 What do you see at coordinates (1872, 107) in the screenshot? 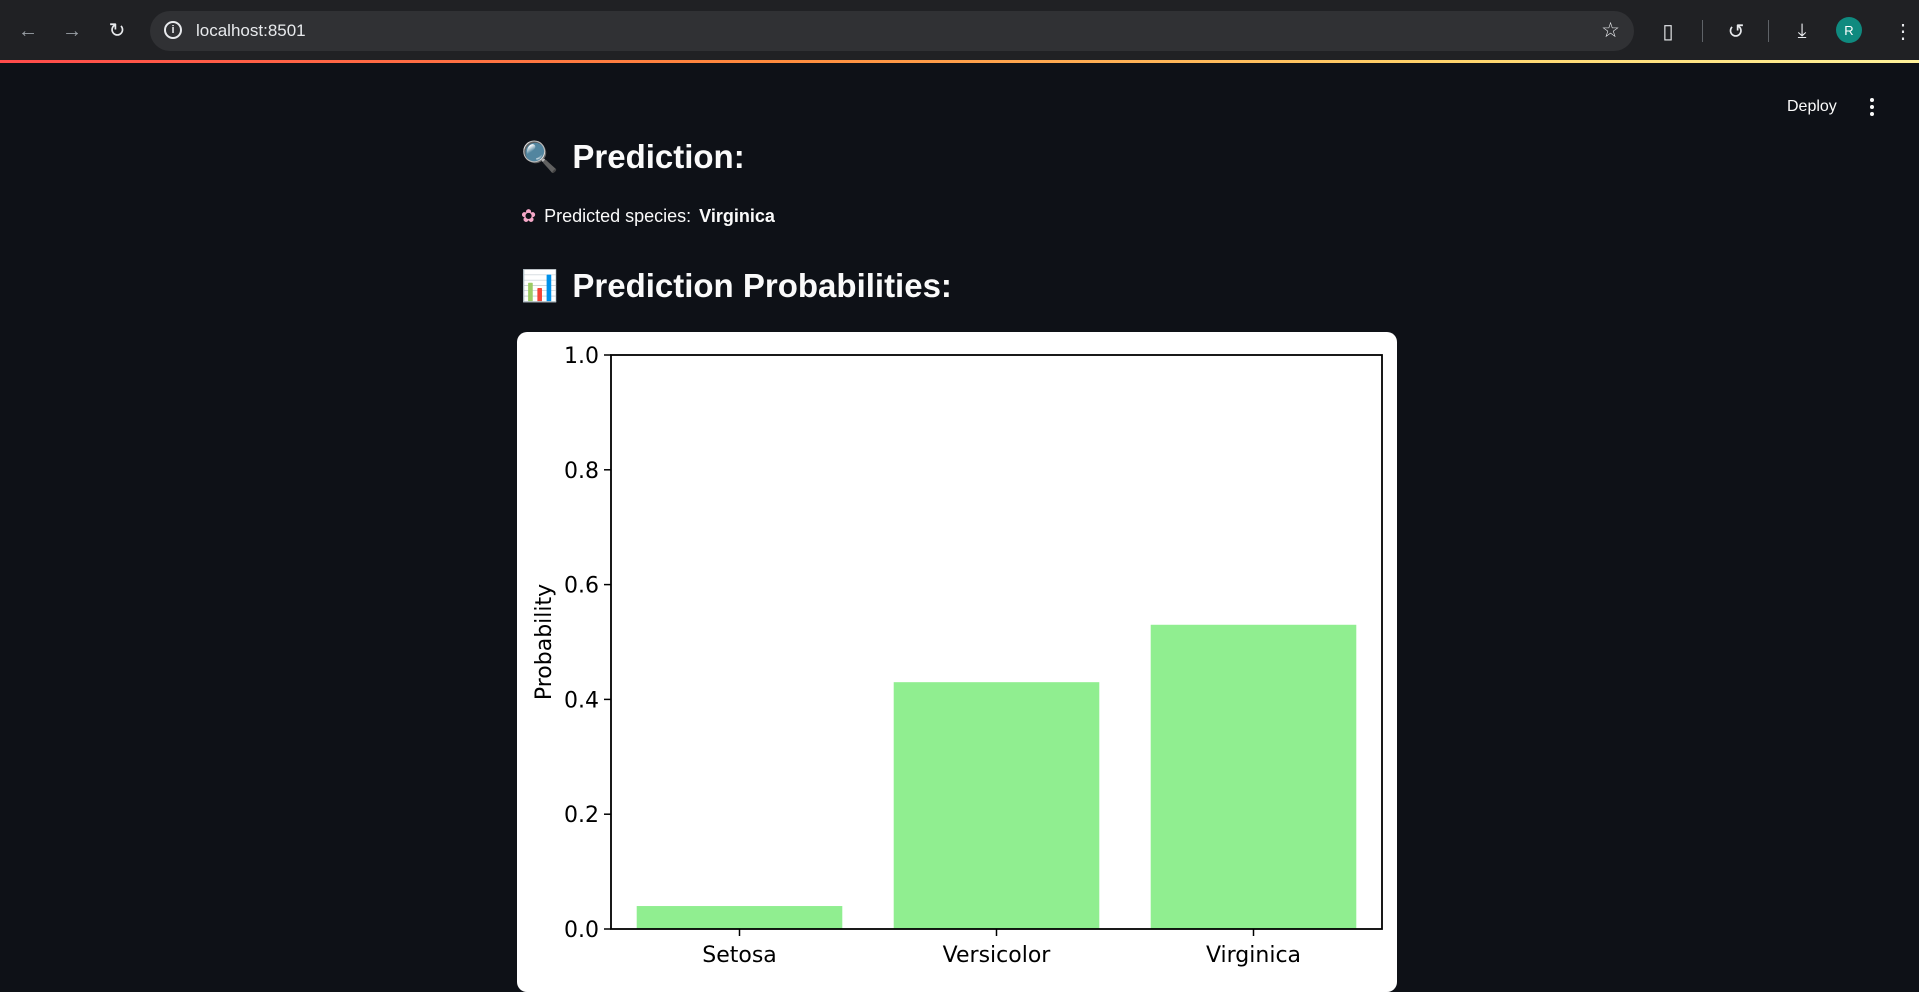
I see `more-vertical-icon` at bounding box center [1872, 107].